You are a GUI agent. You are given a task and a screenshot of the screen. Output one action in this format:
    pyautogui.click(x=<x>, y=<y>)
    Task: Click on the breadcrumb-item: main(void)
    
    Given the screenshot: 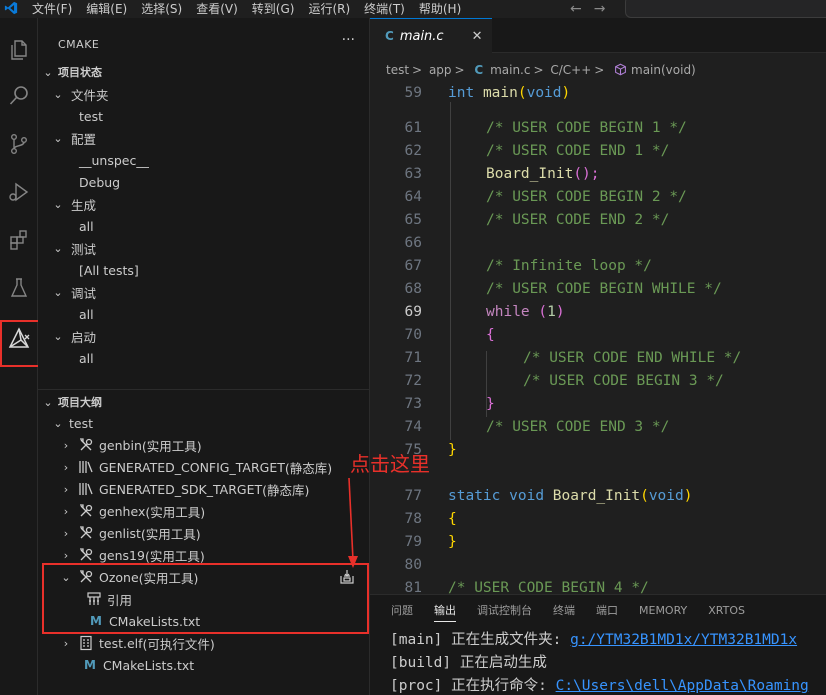 What is the action you would take?
    pyautogui.click(x=663, y=70)
    